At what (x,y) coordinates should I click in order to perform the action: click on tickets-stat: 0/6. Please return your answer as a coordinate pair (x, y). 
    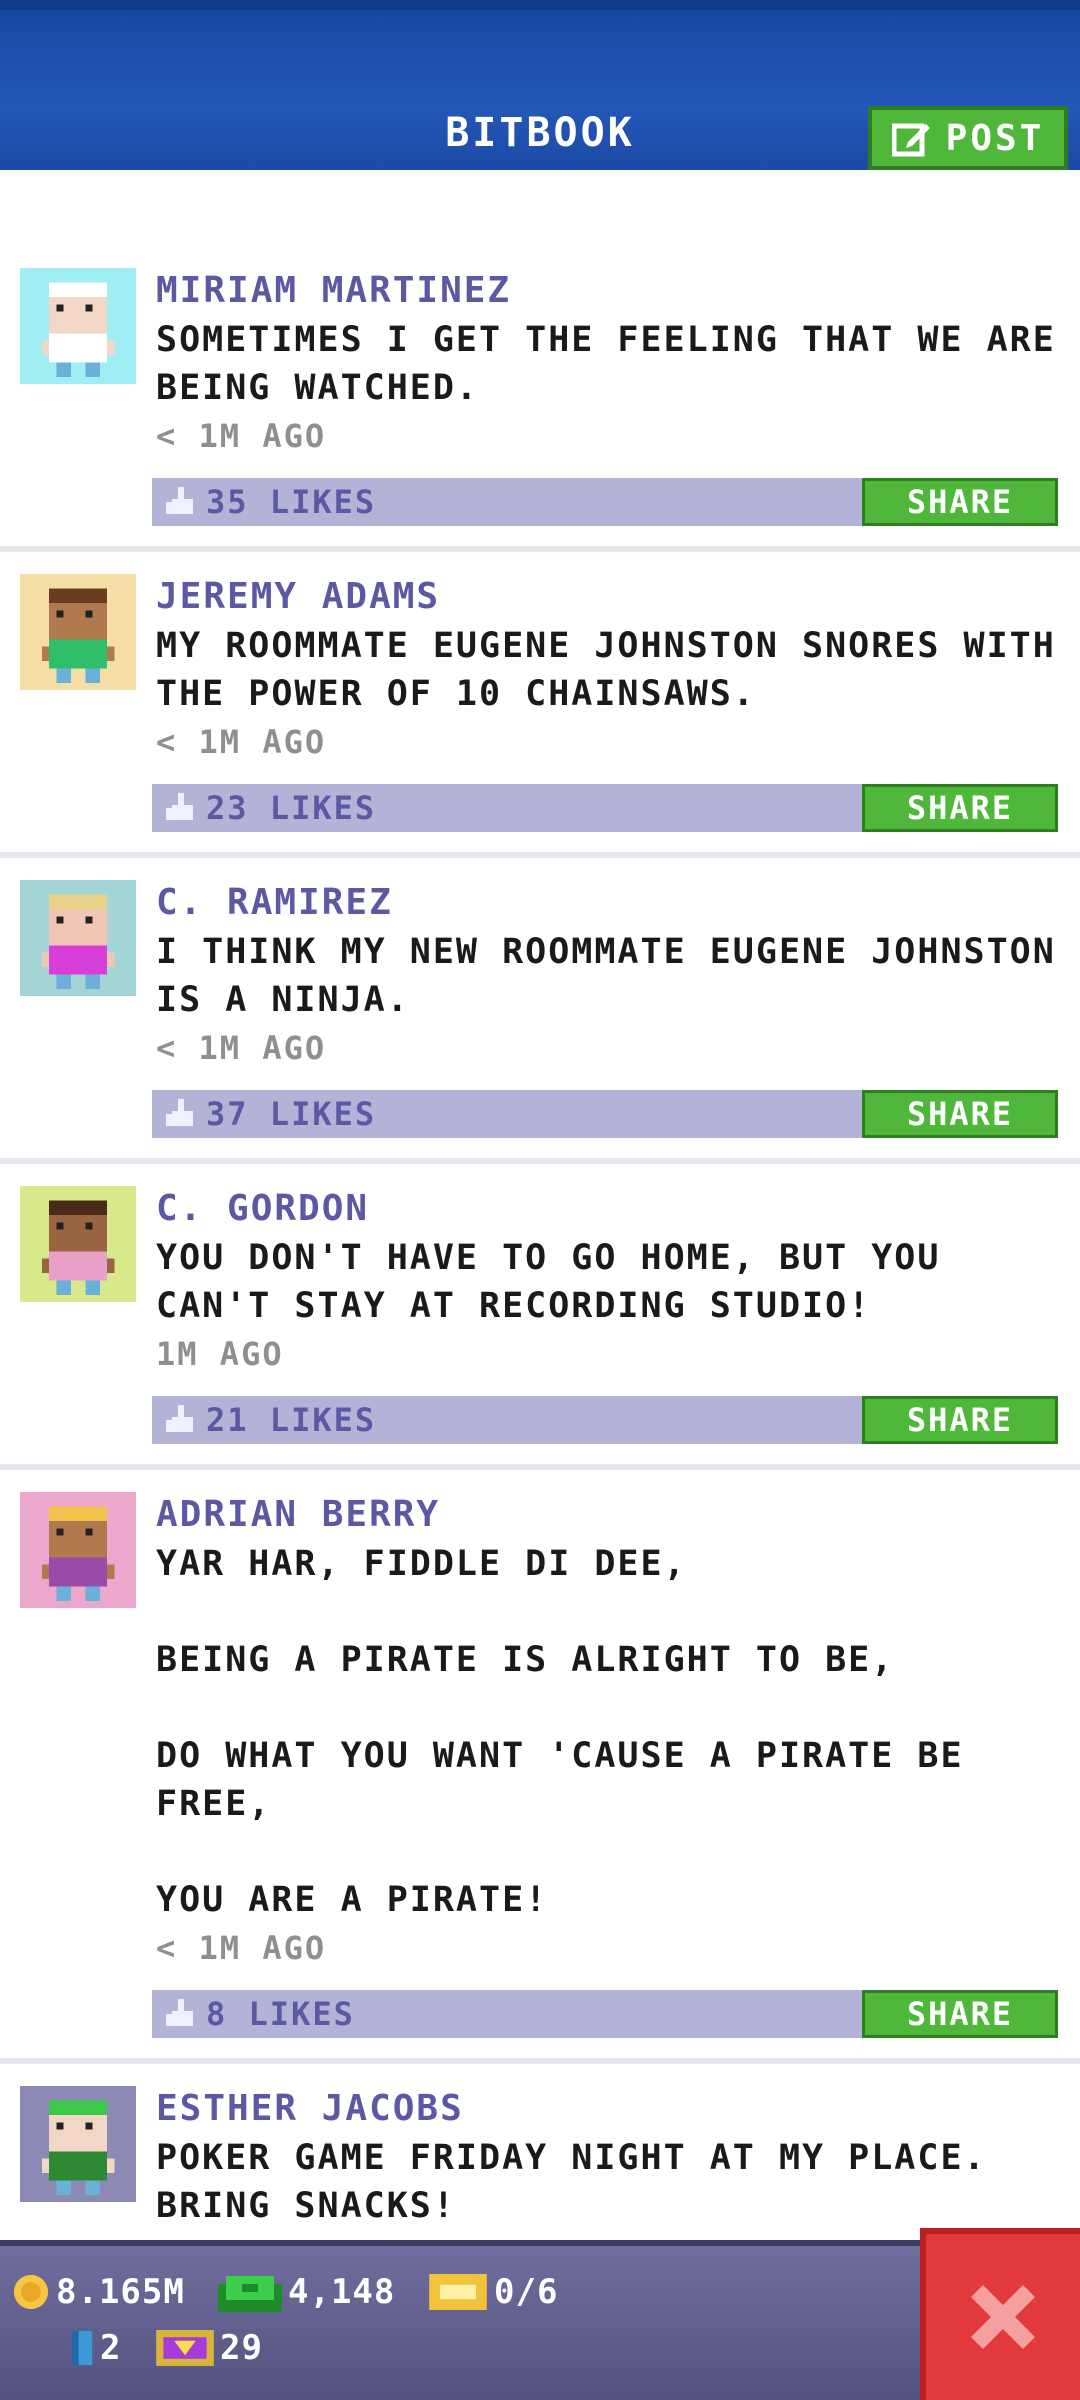
    Looking at the image, I should click on (493, 2292).